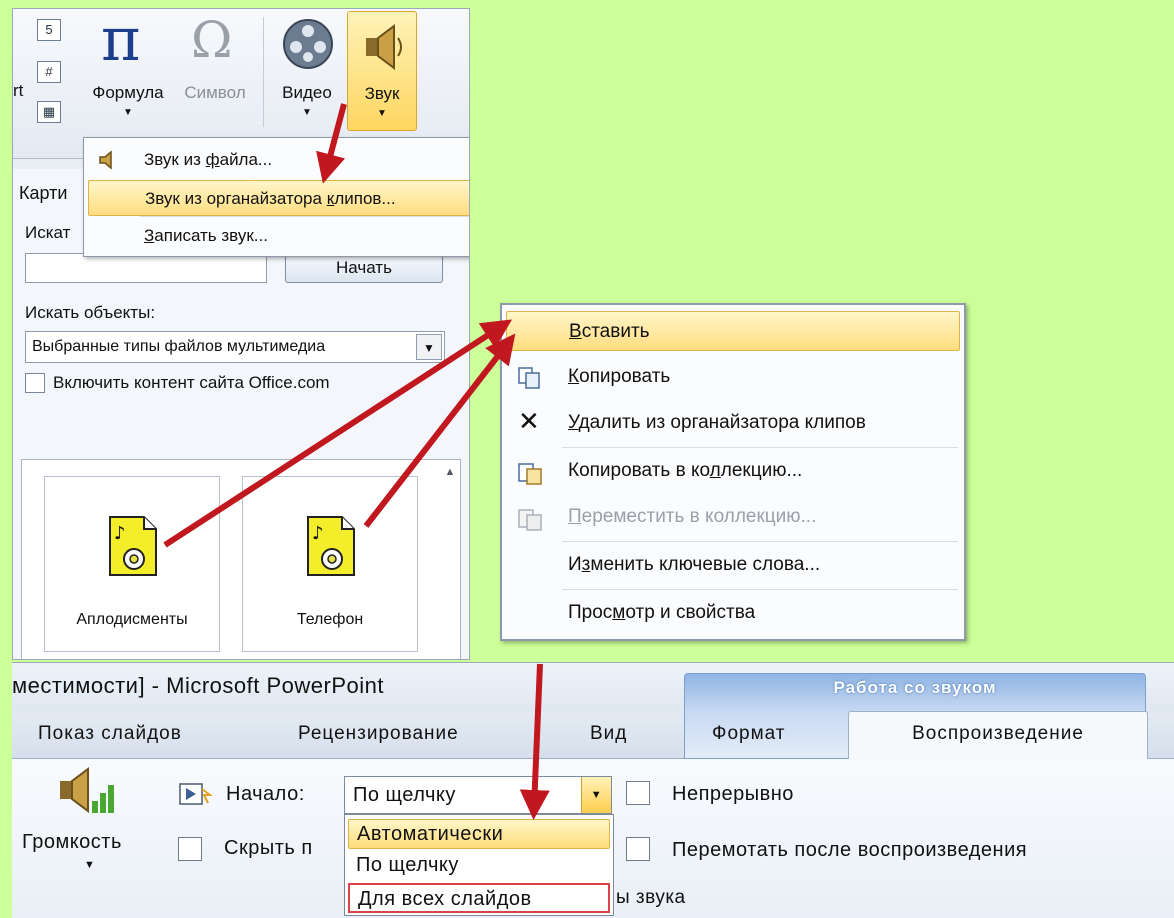 This screenshot has height=918, width=1174. What do you see at coordinates (850, 850) in the screenshot?
I see `rewind-label: Перемотать после воспроизведения` at bounding box center [850, 850].